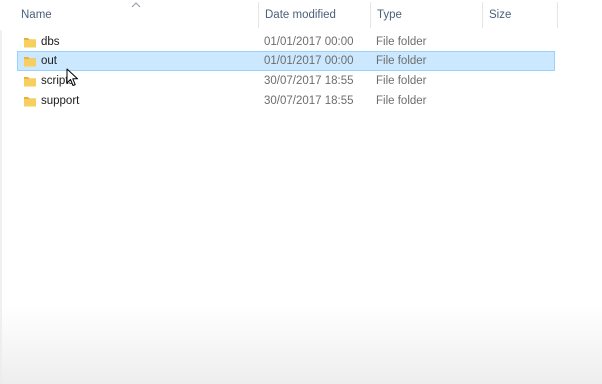 The width and height of the screenshot is (602, 384). I want to click on file-row-dbs: dbs 01/01/2017 00:00 File folder, so click(286, 42).